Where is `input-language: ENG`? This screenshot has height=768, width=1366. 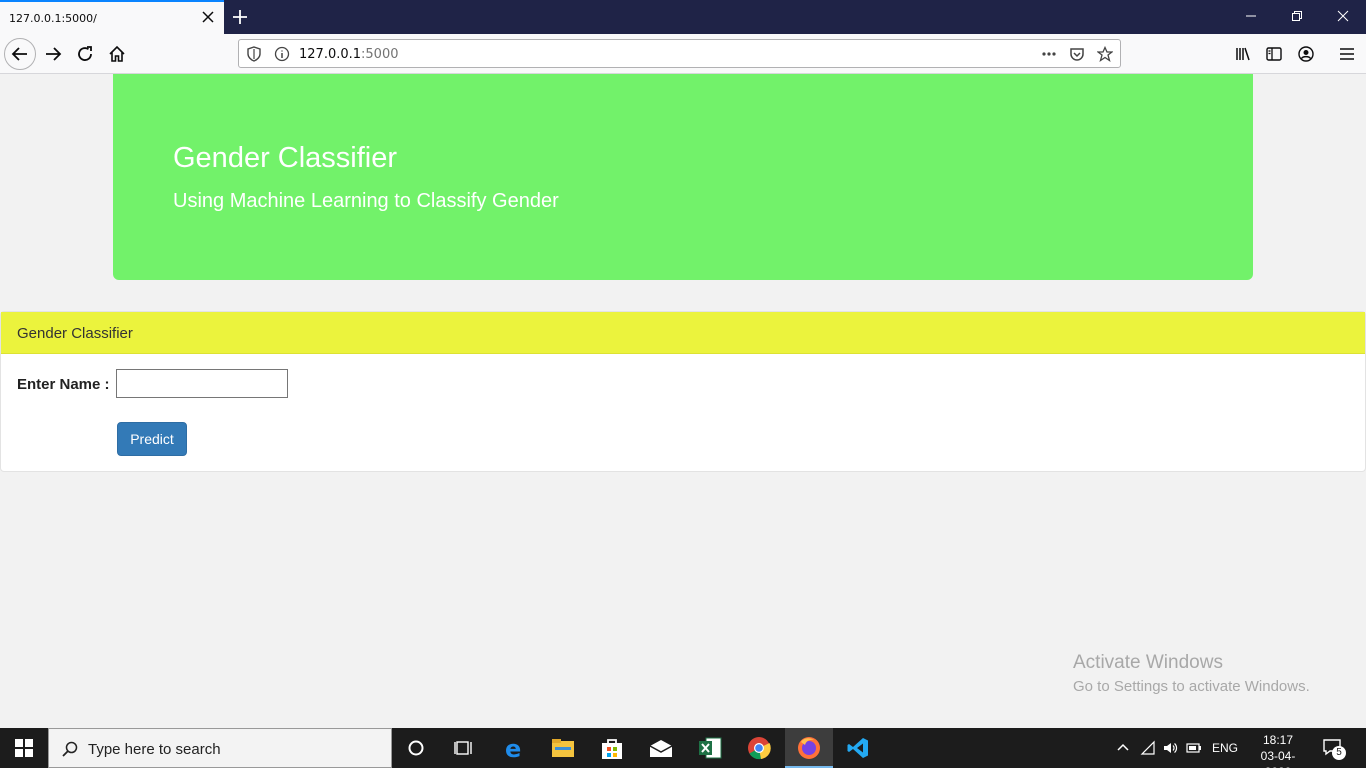 input-language: ENG is located at coordinates (1225, 748).